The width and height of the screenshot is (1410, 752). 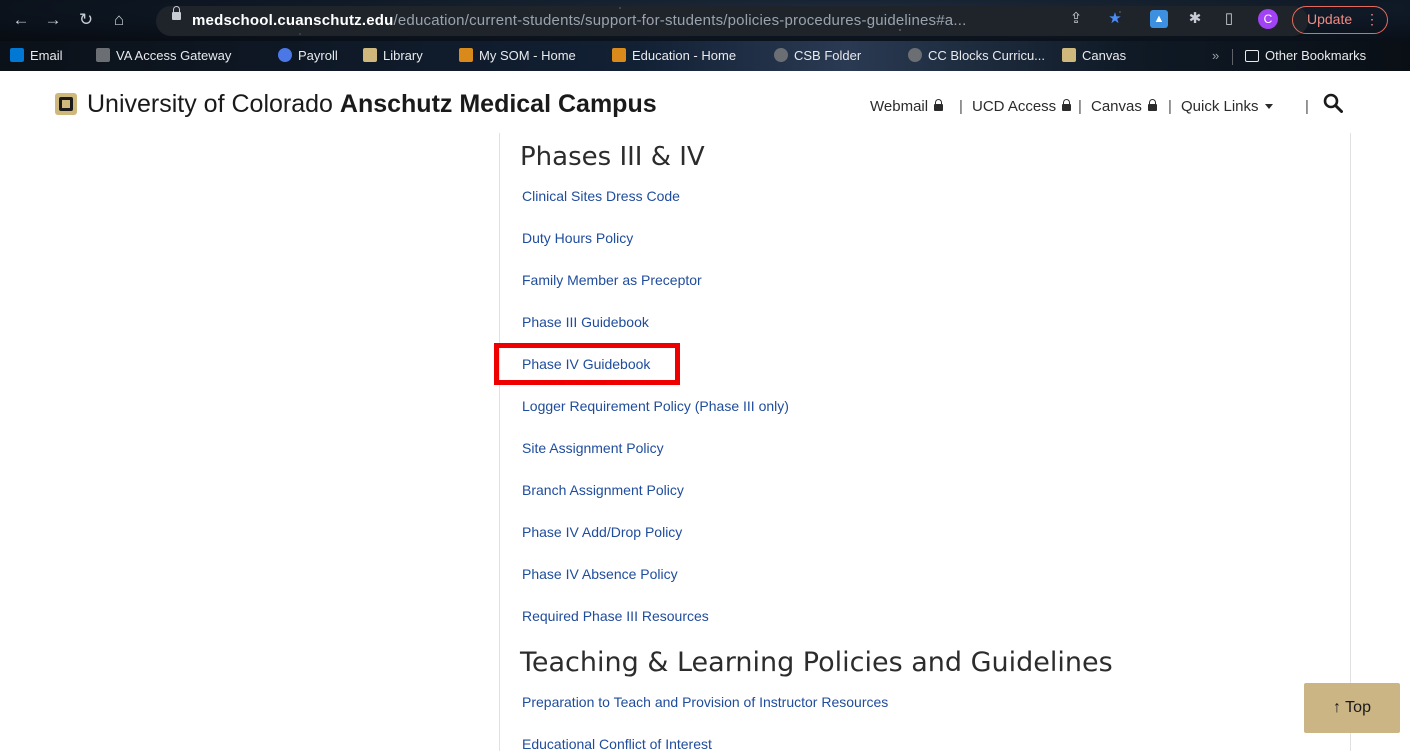 I want to click on globe-icon, so click(x=285, y=55).